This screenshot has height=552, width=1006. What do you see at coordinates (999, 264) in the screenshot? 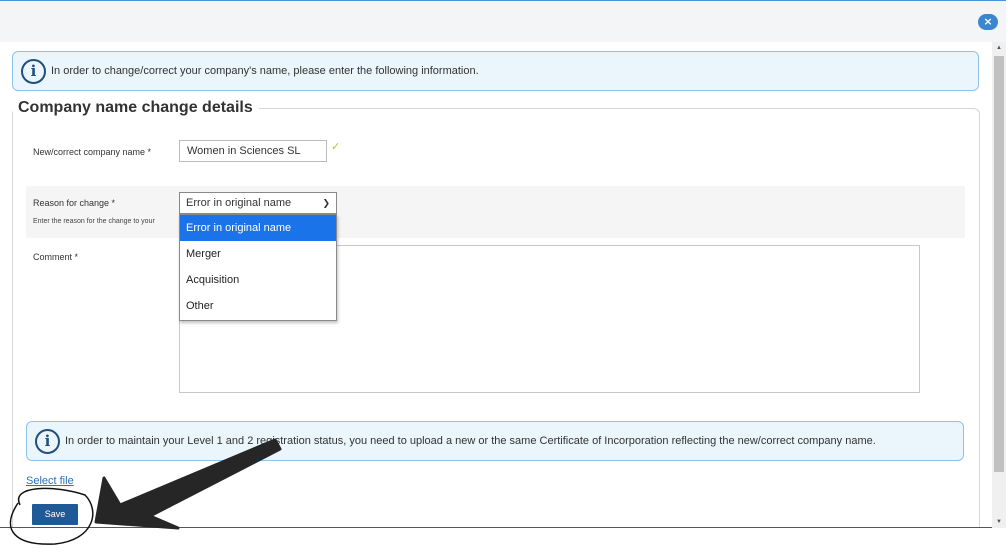
I see `scroll-thumb` at bounding box center [999, 264].